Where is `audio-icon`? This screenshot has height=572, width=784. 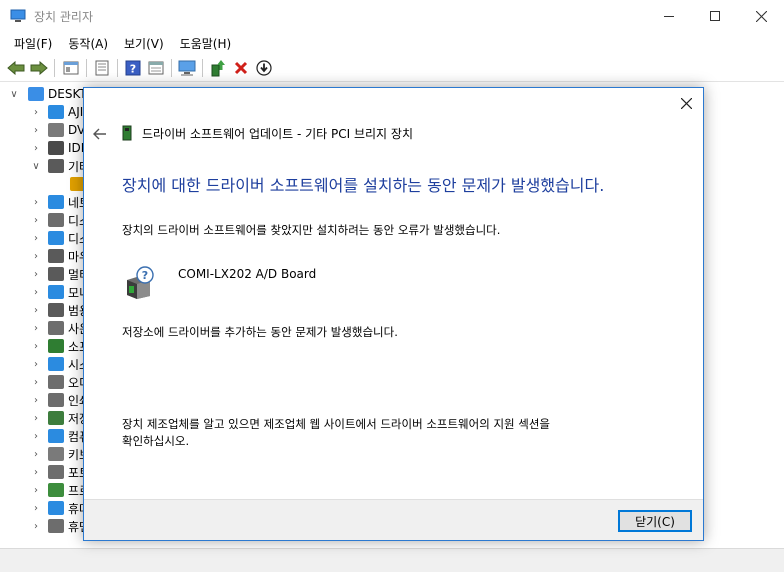
audio-icon is located at coordinates (56, 382).